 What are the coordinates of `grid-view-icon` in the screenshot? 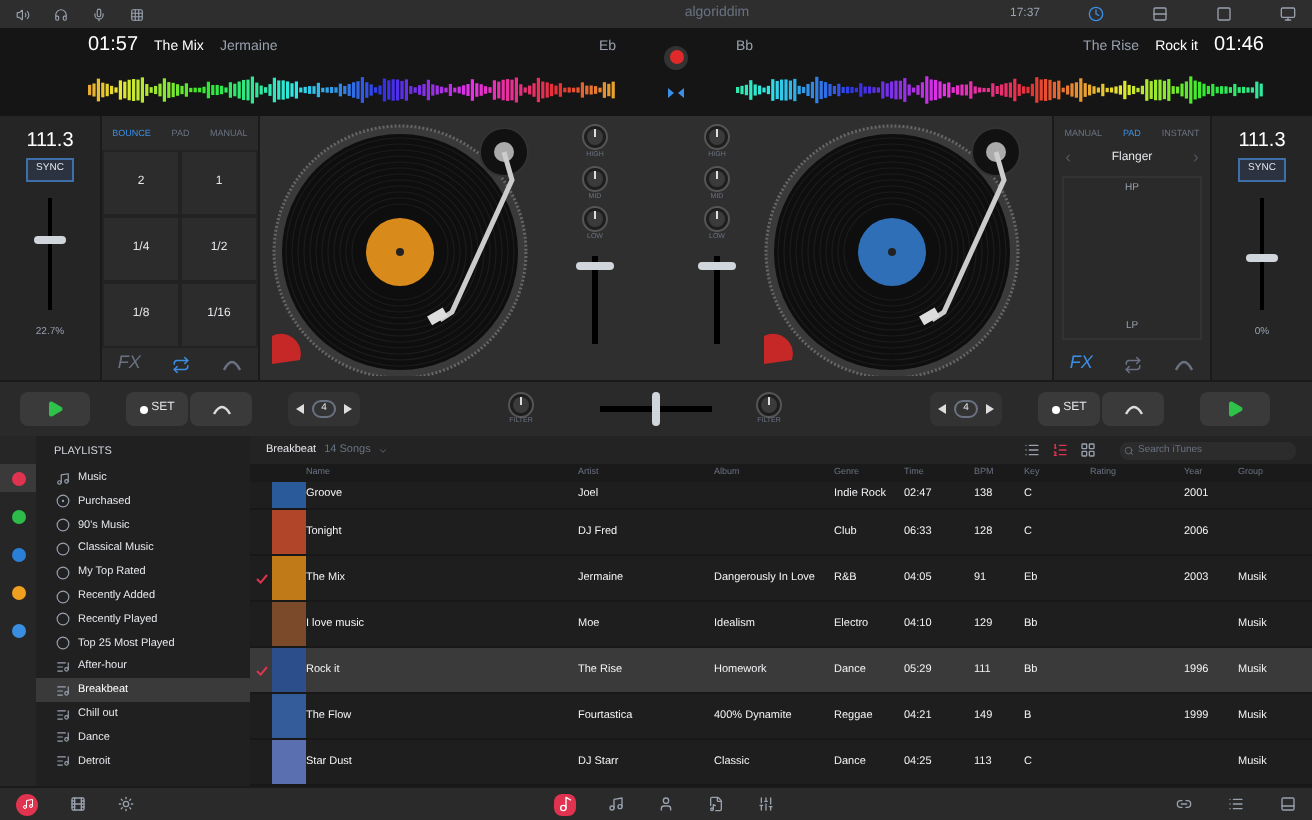 It's located at (1088, 450).